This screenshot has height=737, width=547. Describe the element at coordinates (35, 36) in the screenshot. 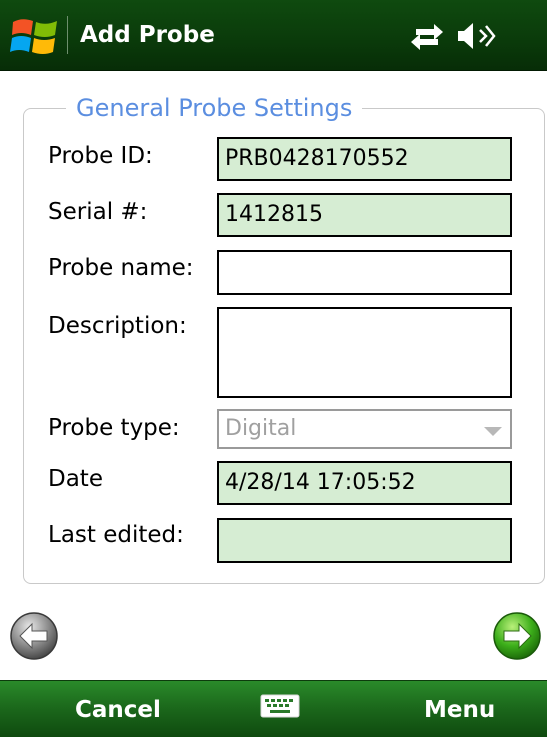

I see `windows-flag-icon` at that location.